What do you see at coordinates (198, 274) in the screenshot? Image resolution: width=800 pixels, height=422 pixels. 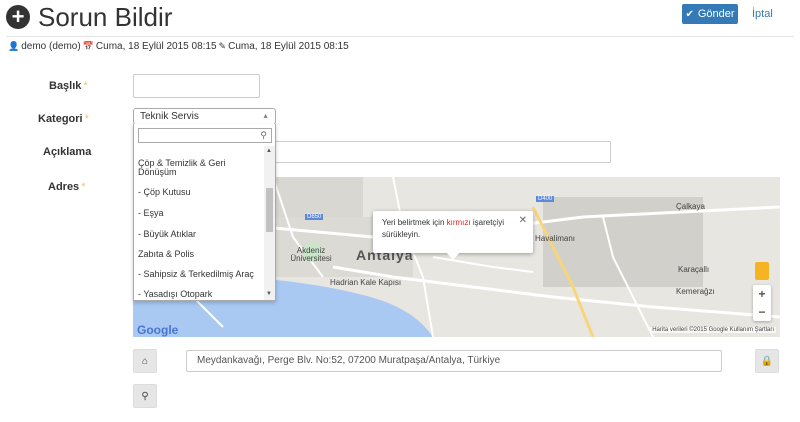 I see `dropdown-item: - Sahipsiz & Terkedilmiş Araç` at bounding box center [198, 274].